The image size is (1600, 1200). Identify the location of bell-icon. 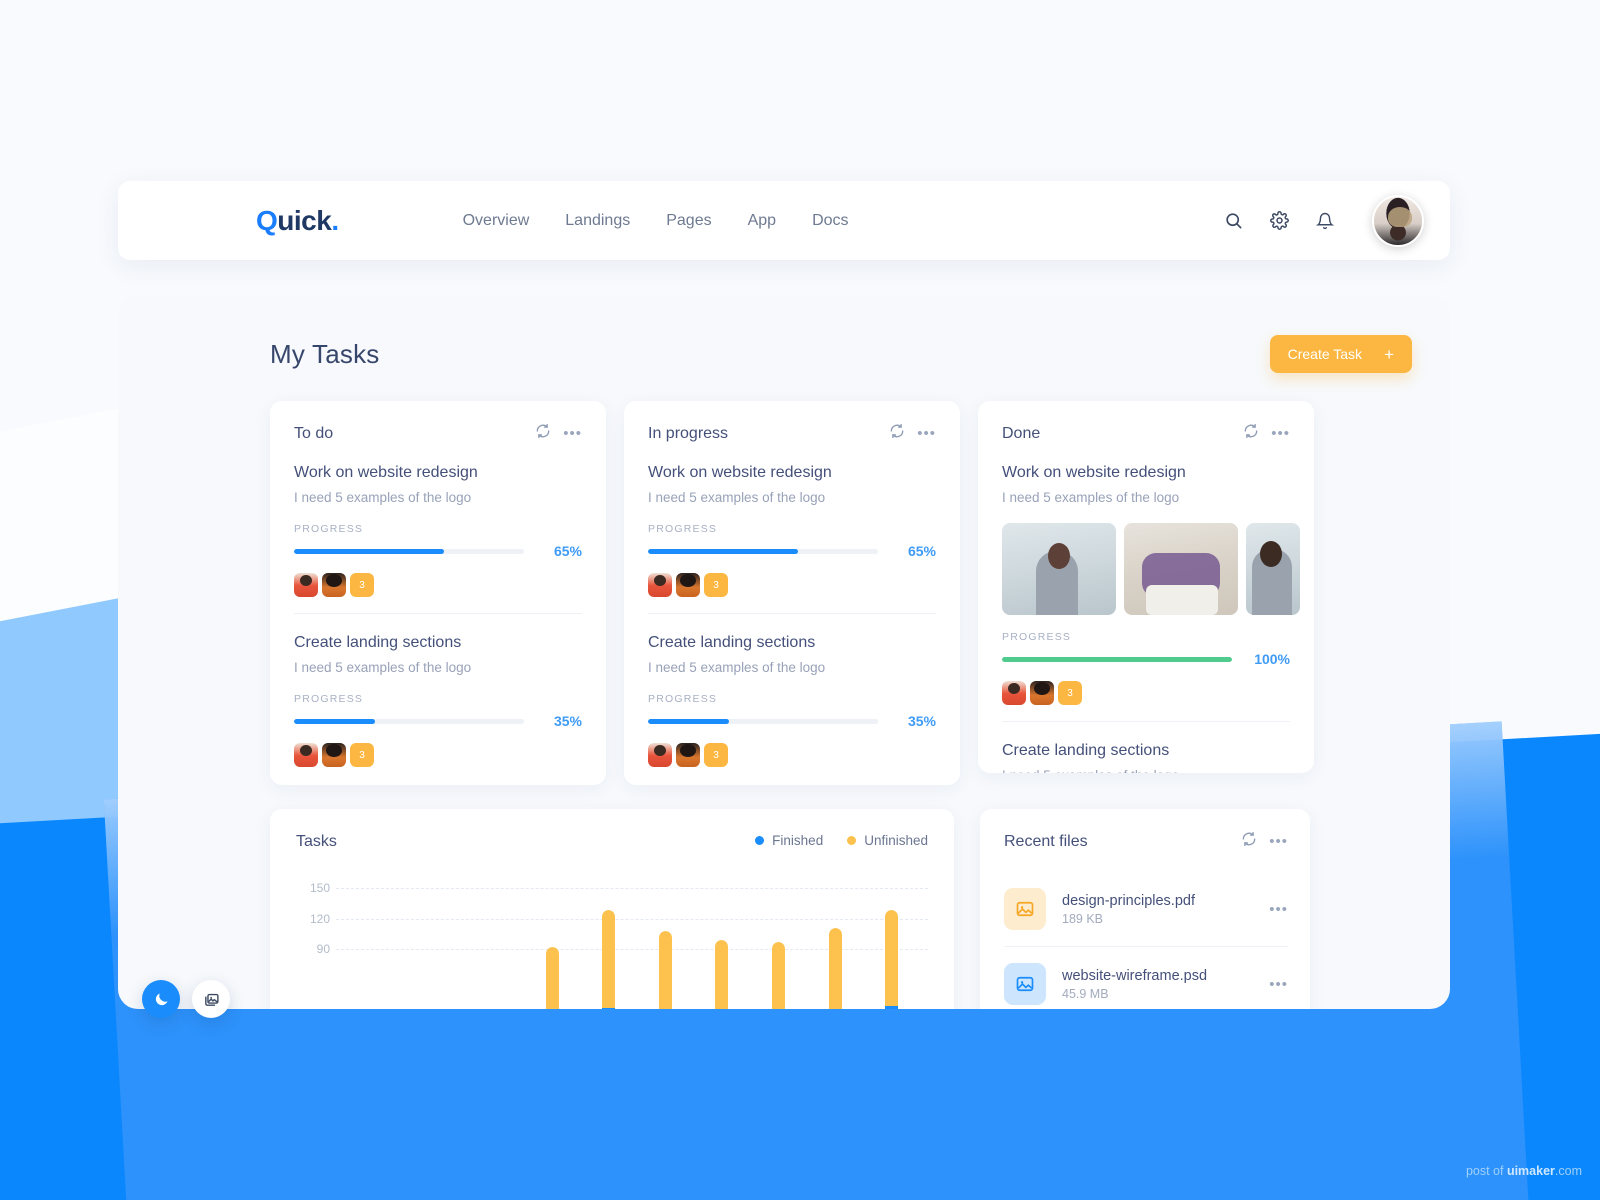
(1325, 221).